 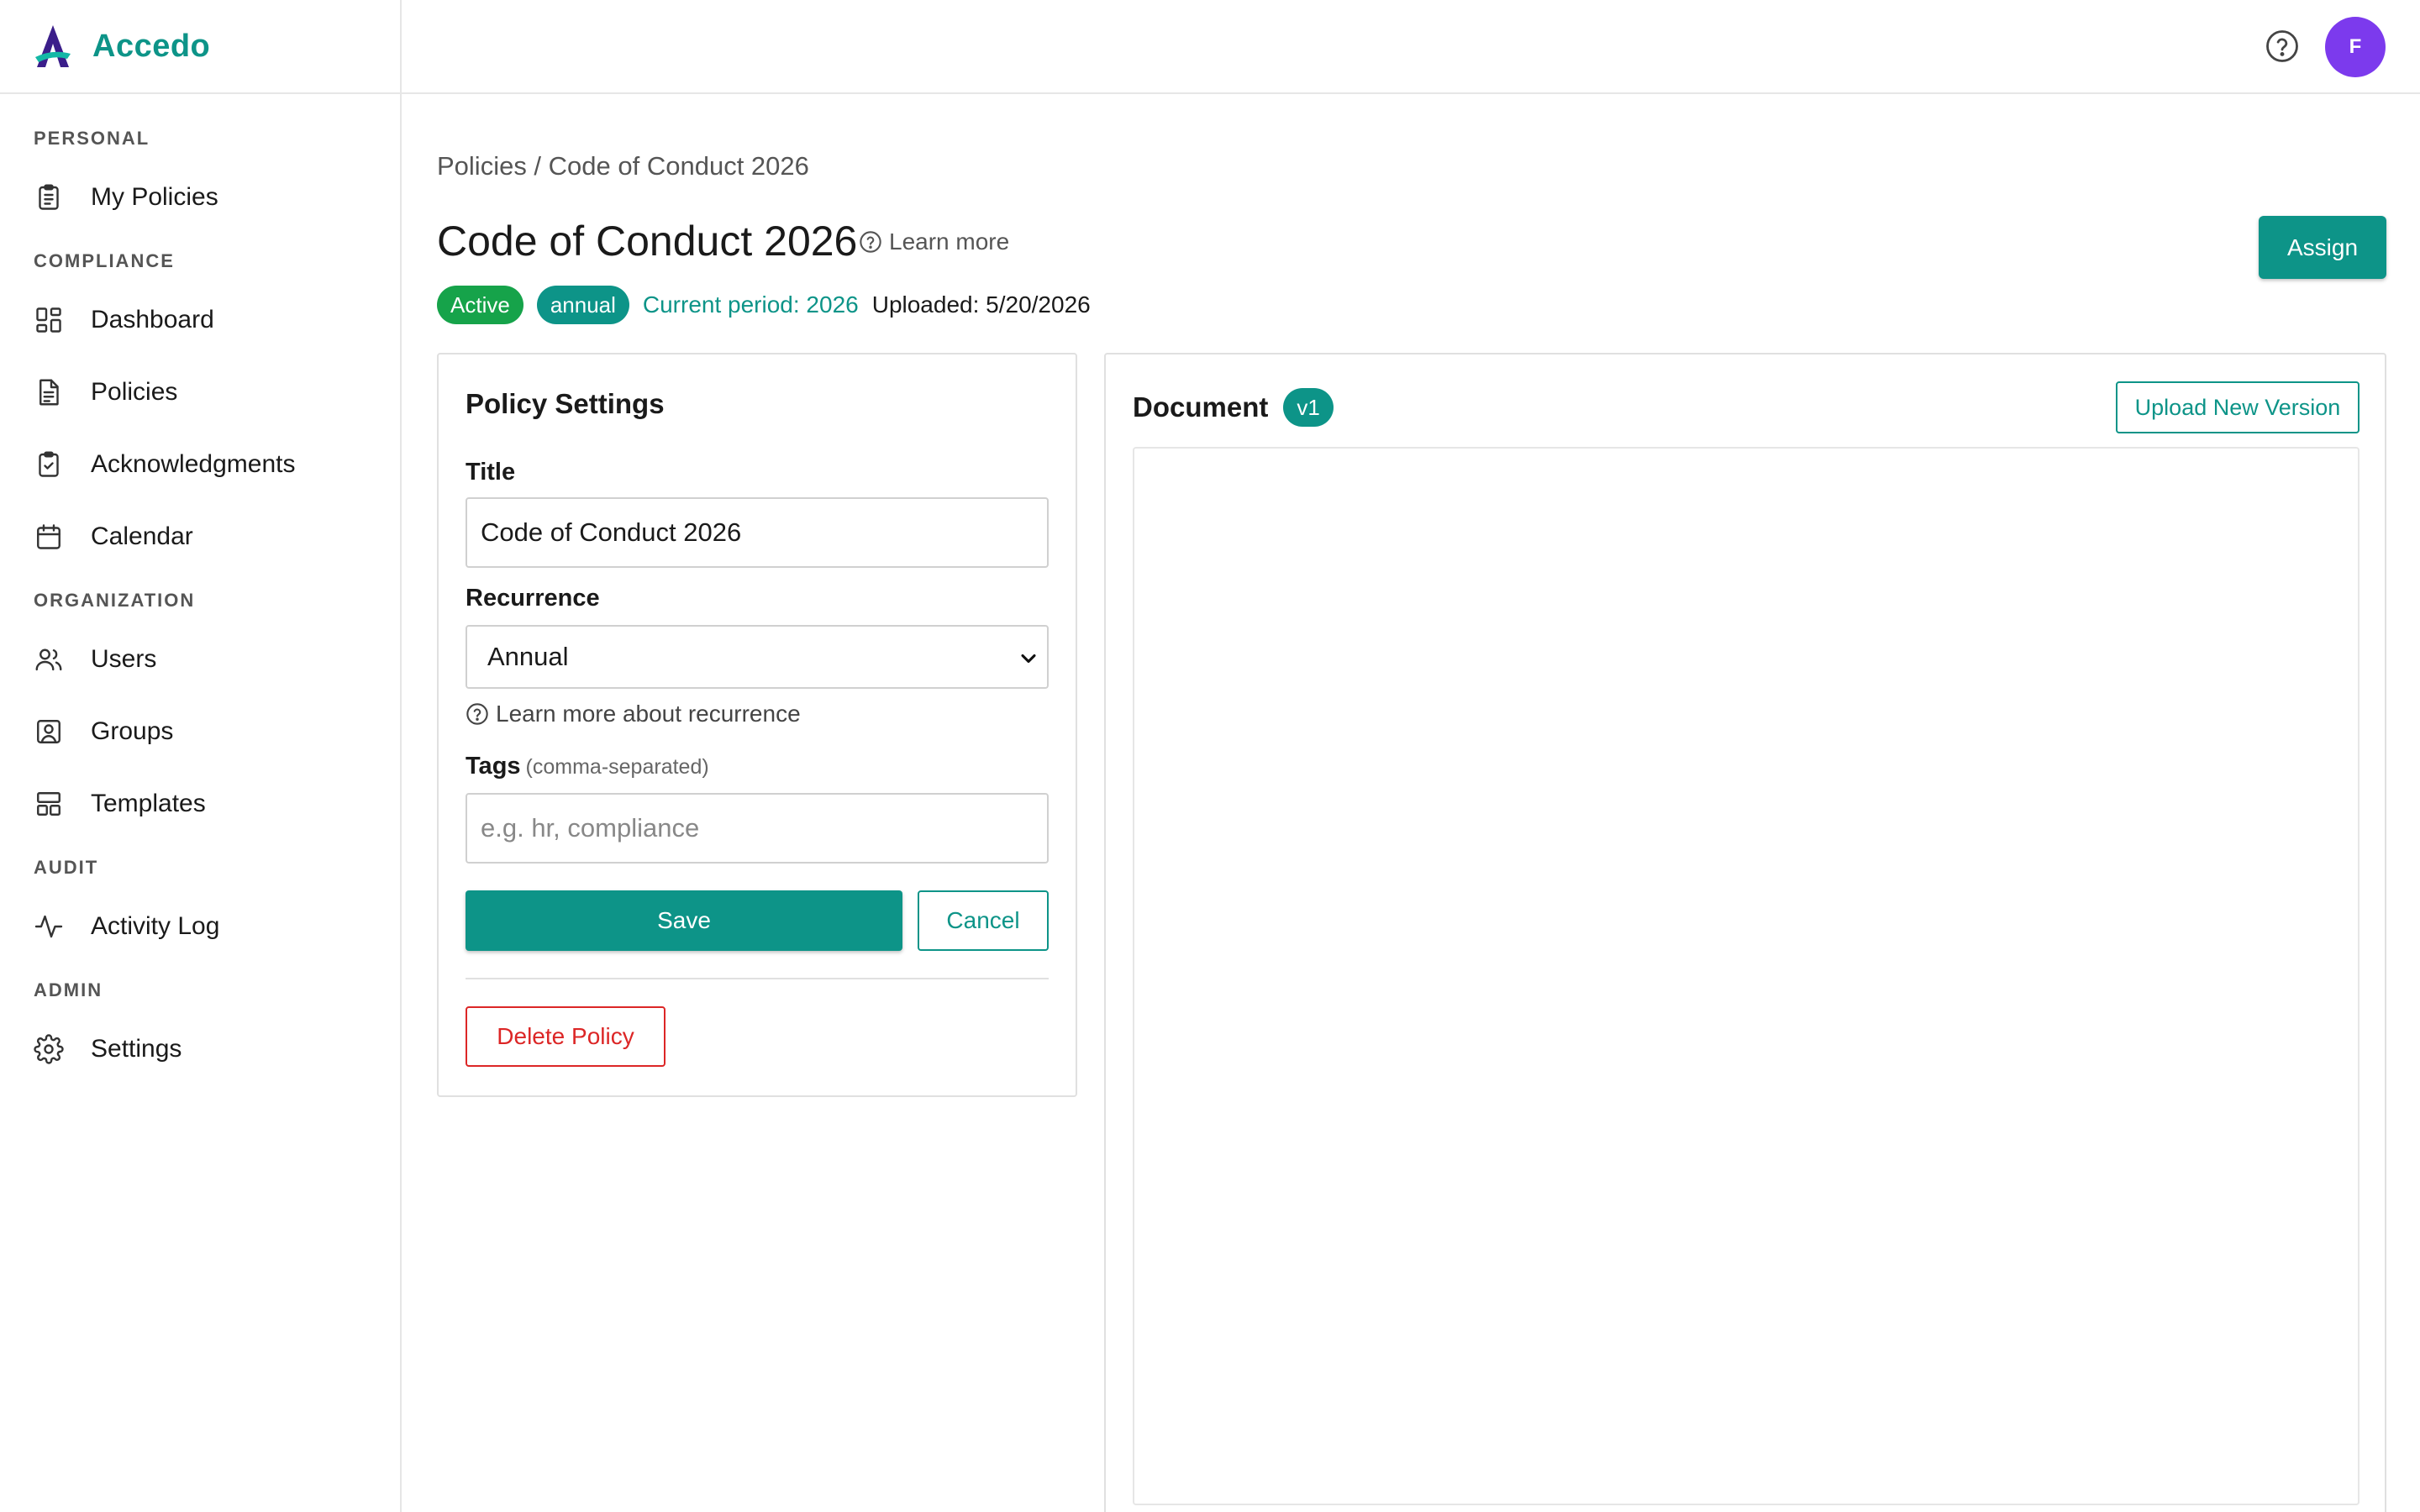 What do you see at coordinates (53, 46) in the screenshot?
I see `accedo-logo` at bounding box center [53, 46].